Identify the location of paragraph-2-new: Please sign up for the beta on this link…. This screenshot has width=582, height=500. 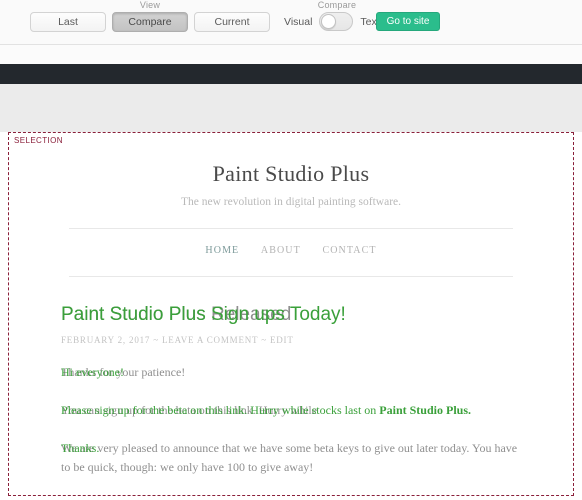
(291, 410).